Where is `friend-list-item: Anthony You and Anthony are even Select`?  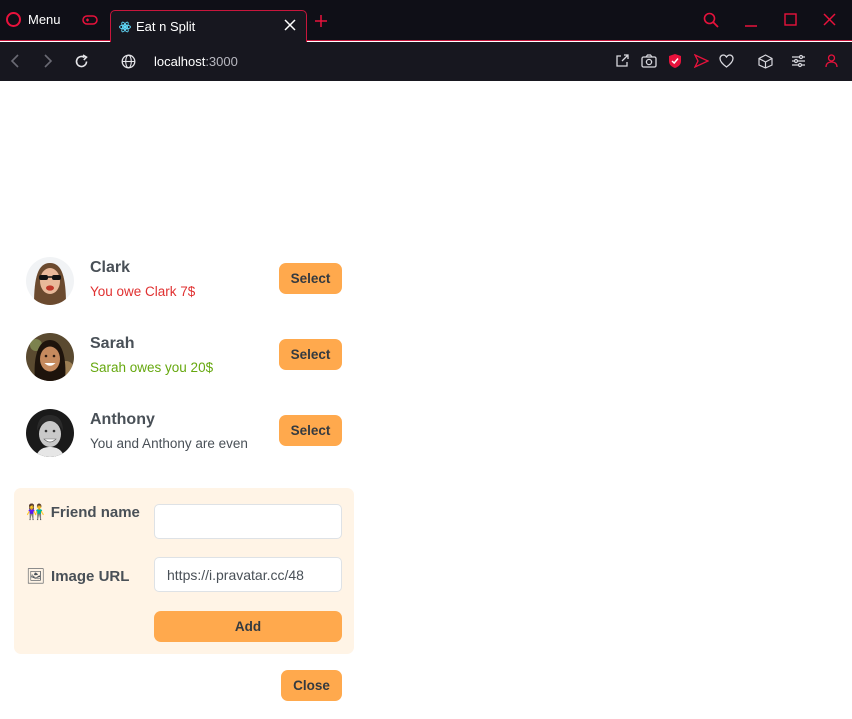
friend-list-item: Anthony You and Anthony are even Select is located at coordinates (191, 439).